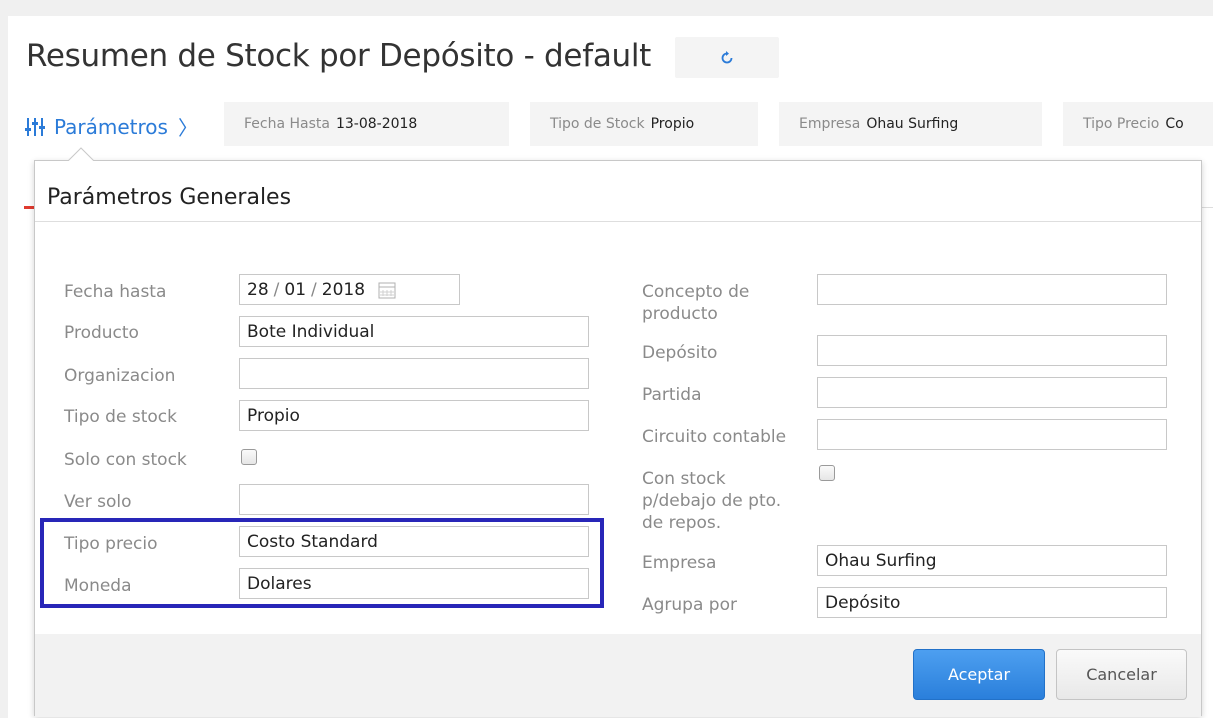 This screenshot has width=1213, height=718. Describe the element at coordinates (387, 290) in the screenshot. I see `calendar-icon` at that location.